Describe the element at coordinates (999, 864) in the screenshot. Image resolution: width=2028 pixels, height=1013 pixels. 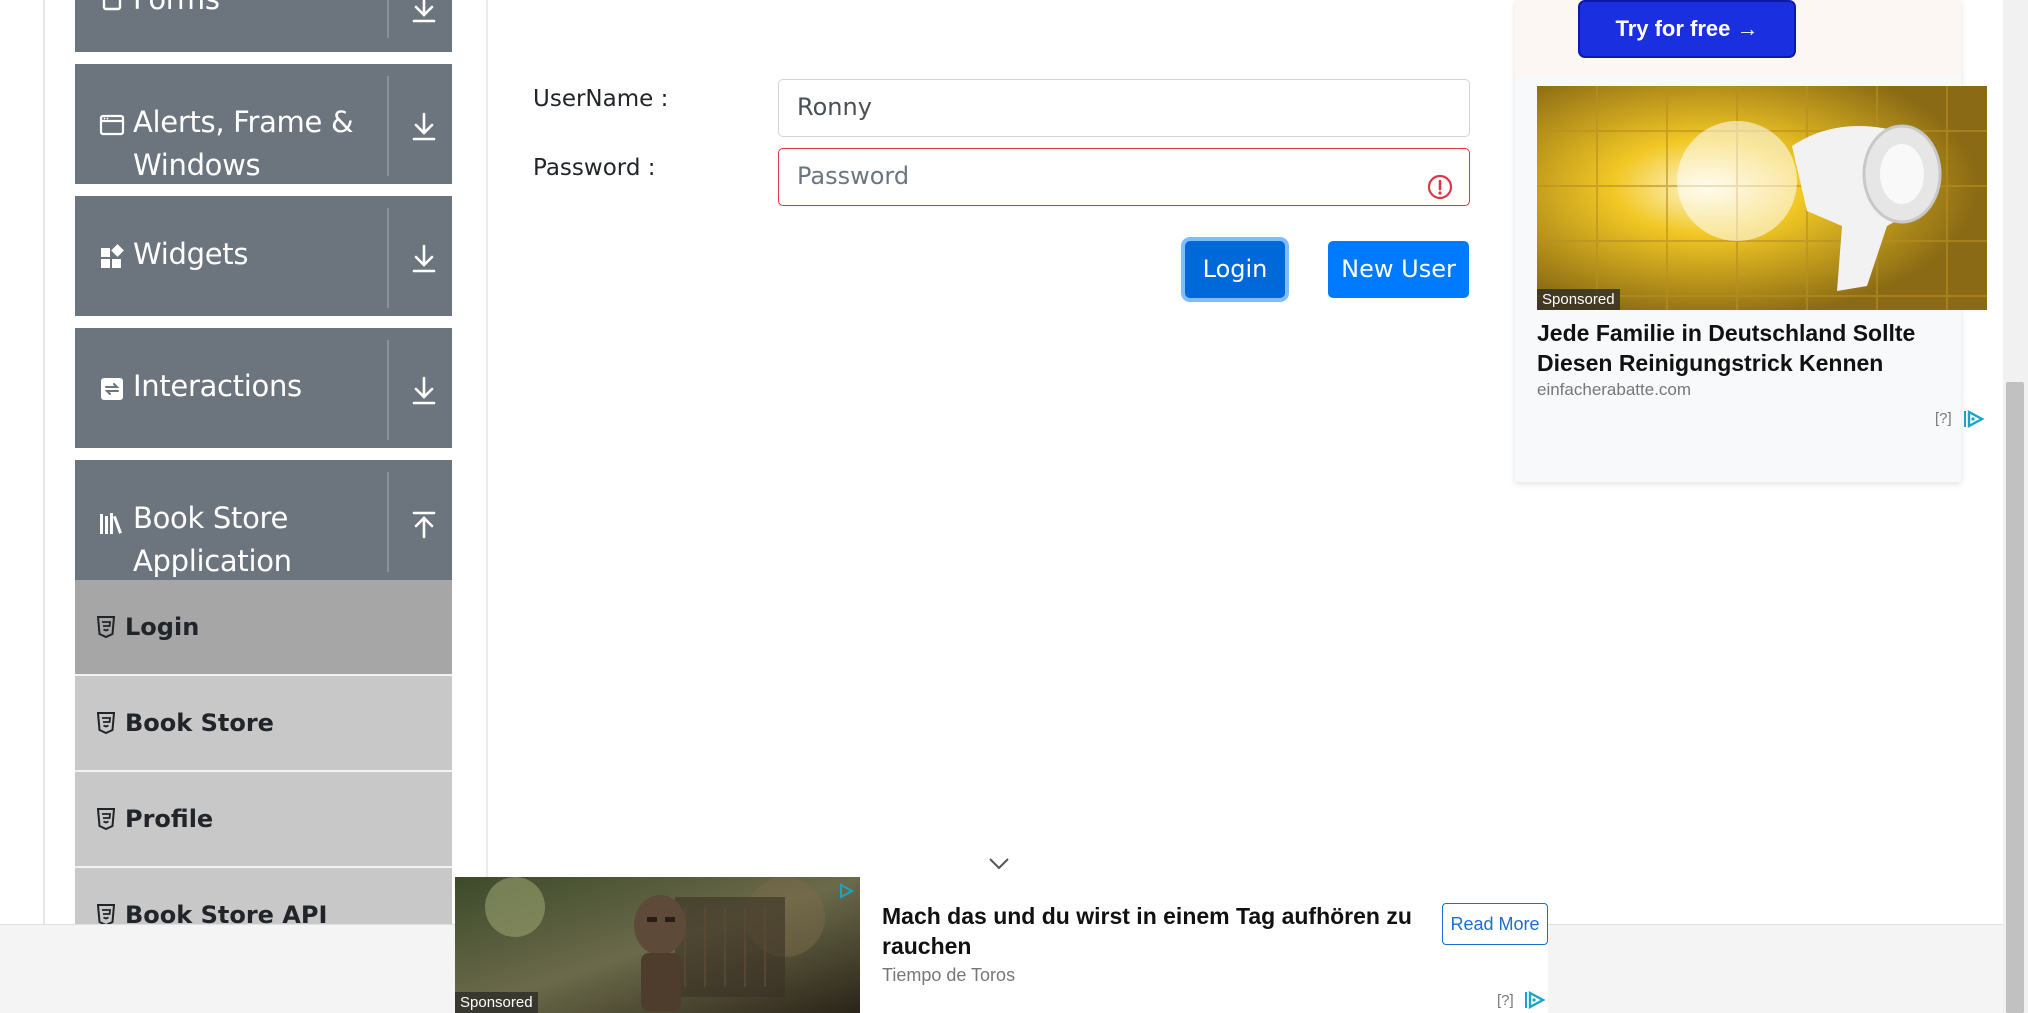
I see `chevron-down-icon` at that location.